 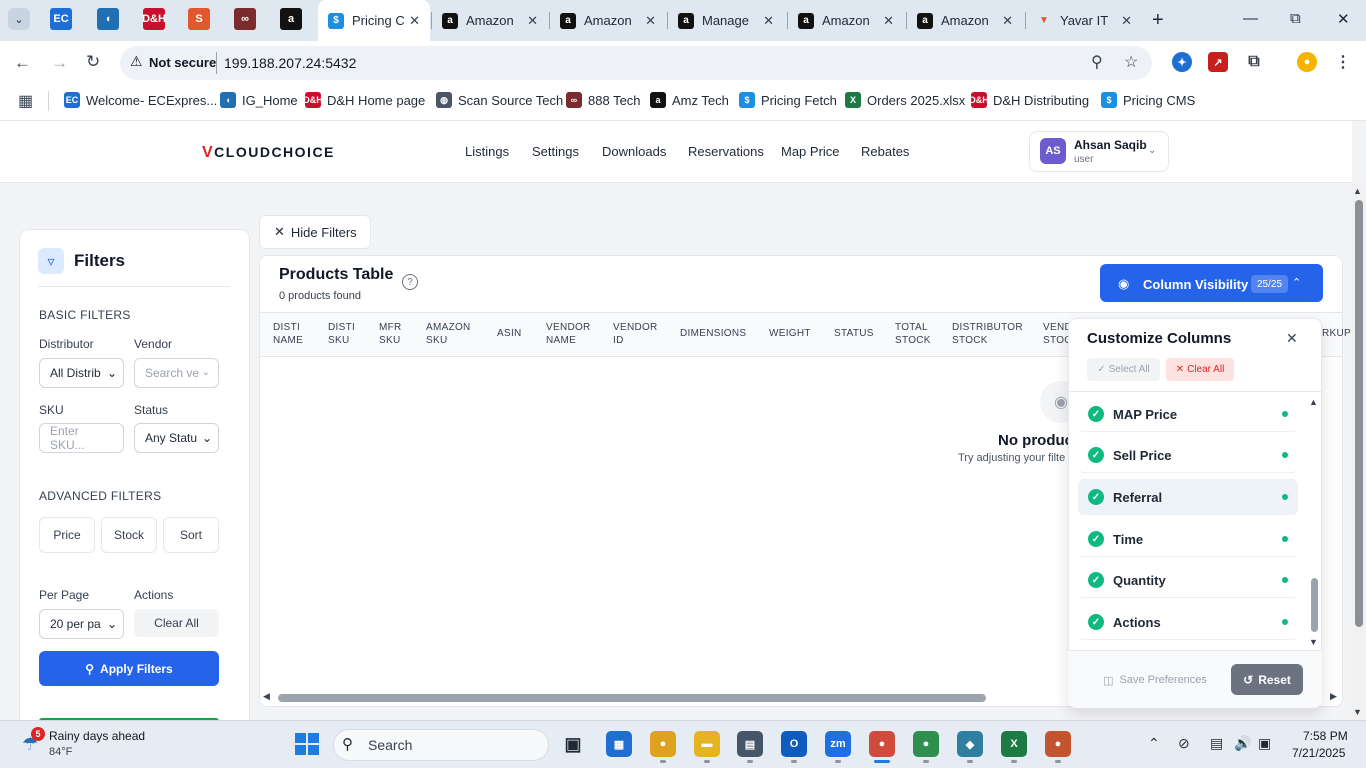 What do you see at coordinates (1218, 62) in the screenshot?
I see `extension-pdf-icon: ↗` at bounding box center [1218, 62].